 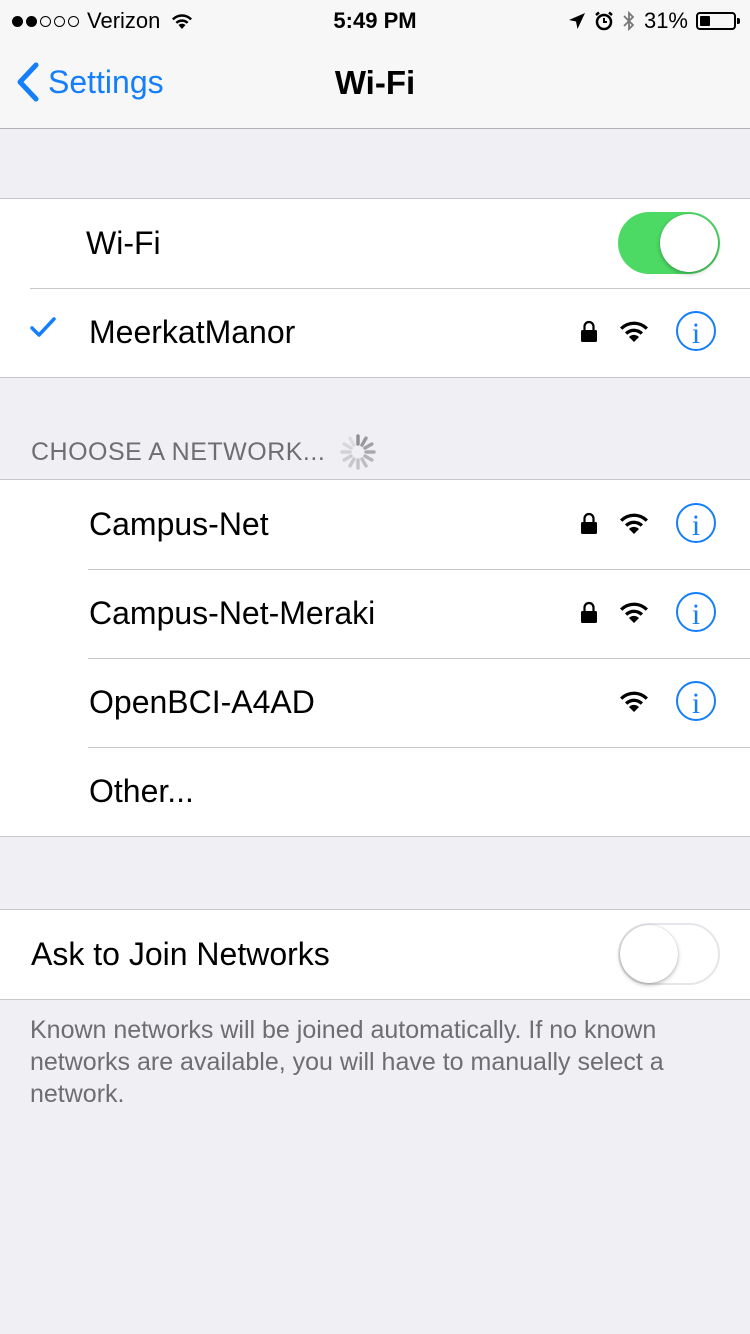 I want to click on wifi-group: Wi-Fi MeerkatManor i, so click(x=375, y=288).